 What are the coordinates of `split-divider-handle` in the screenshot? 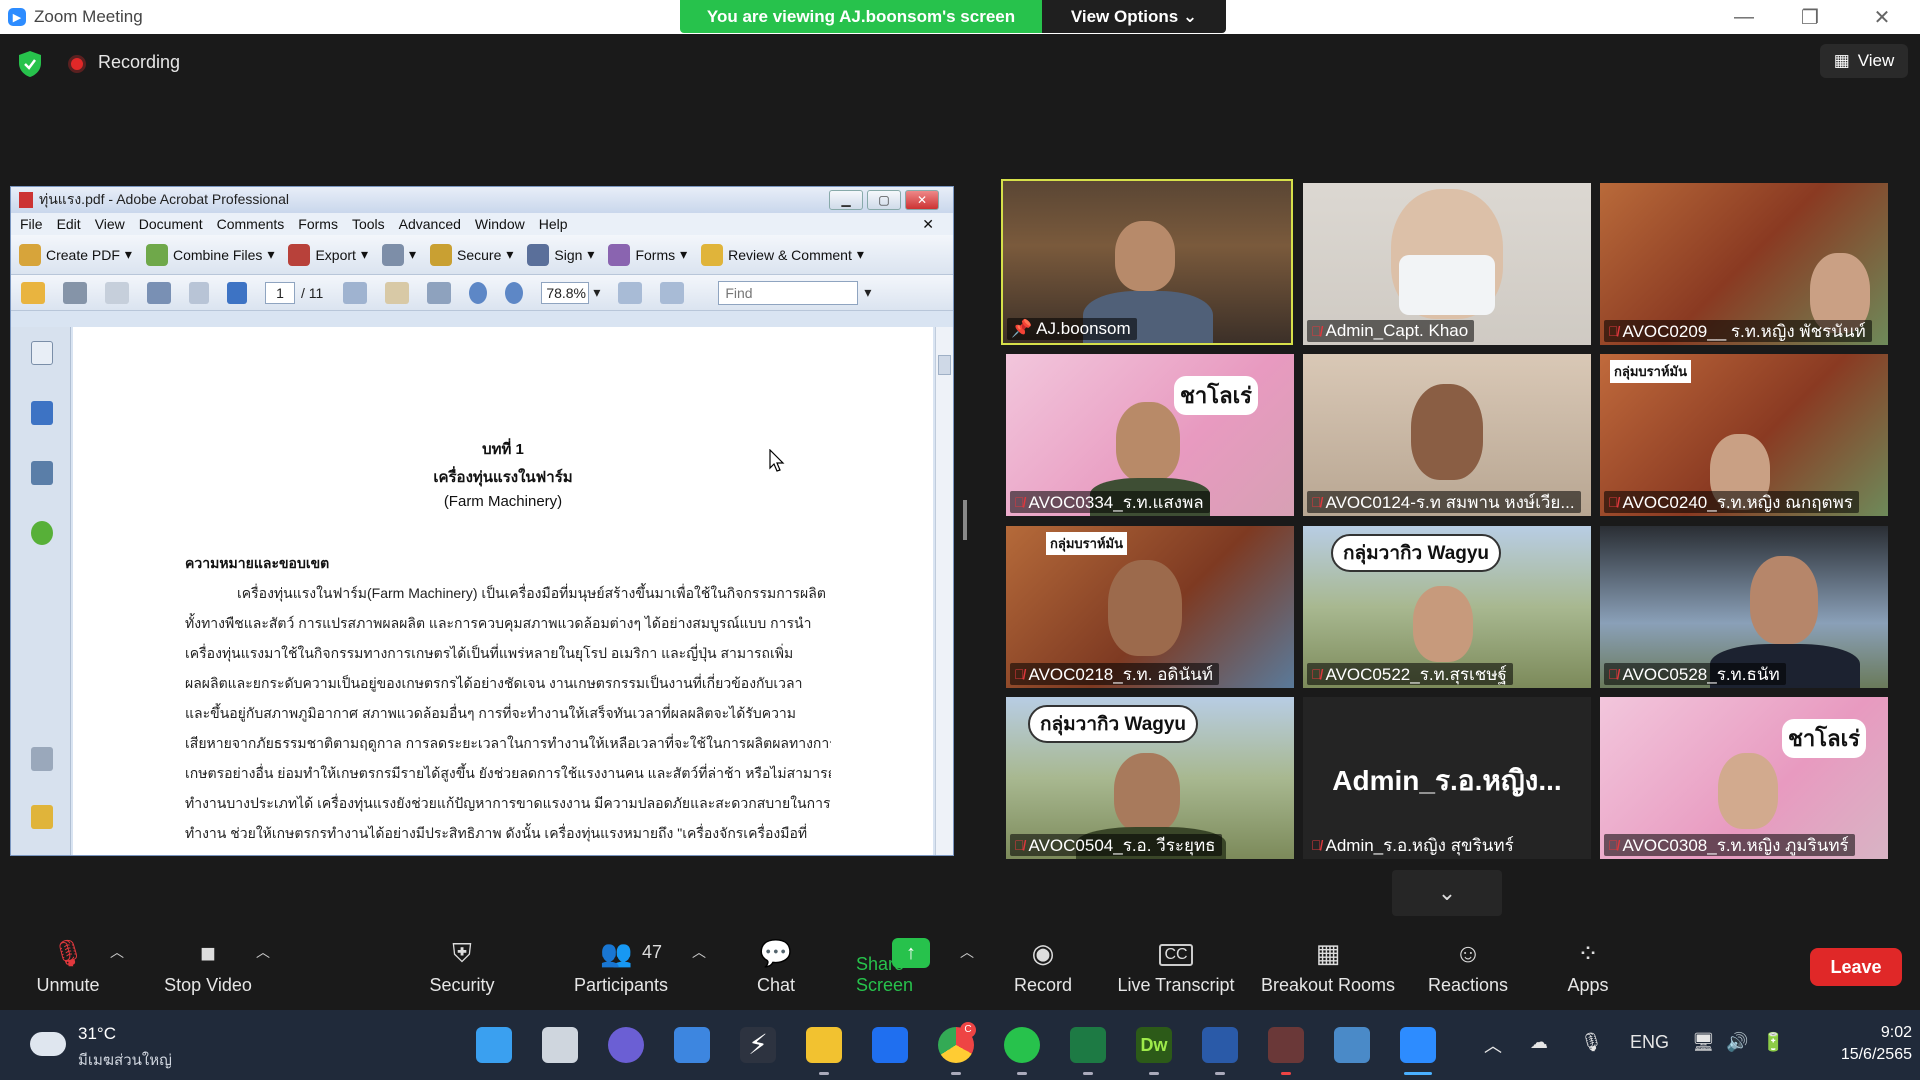 It's located at (965, 520).